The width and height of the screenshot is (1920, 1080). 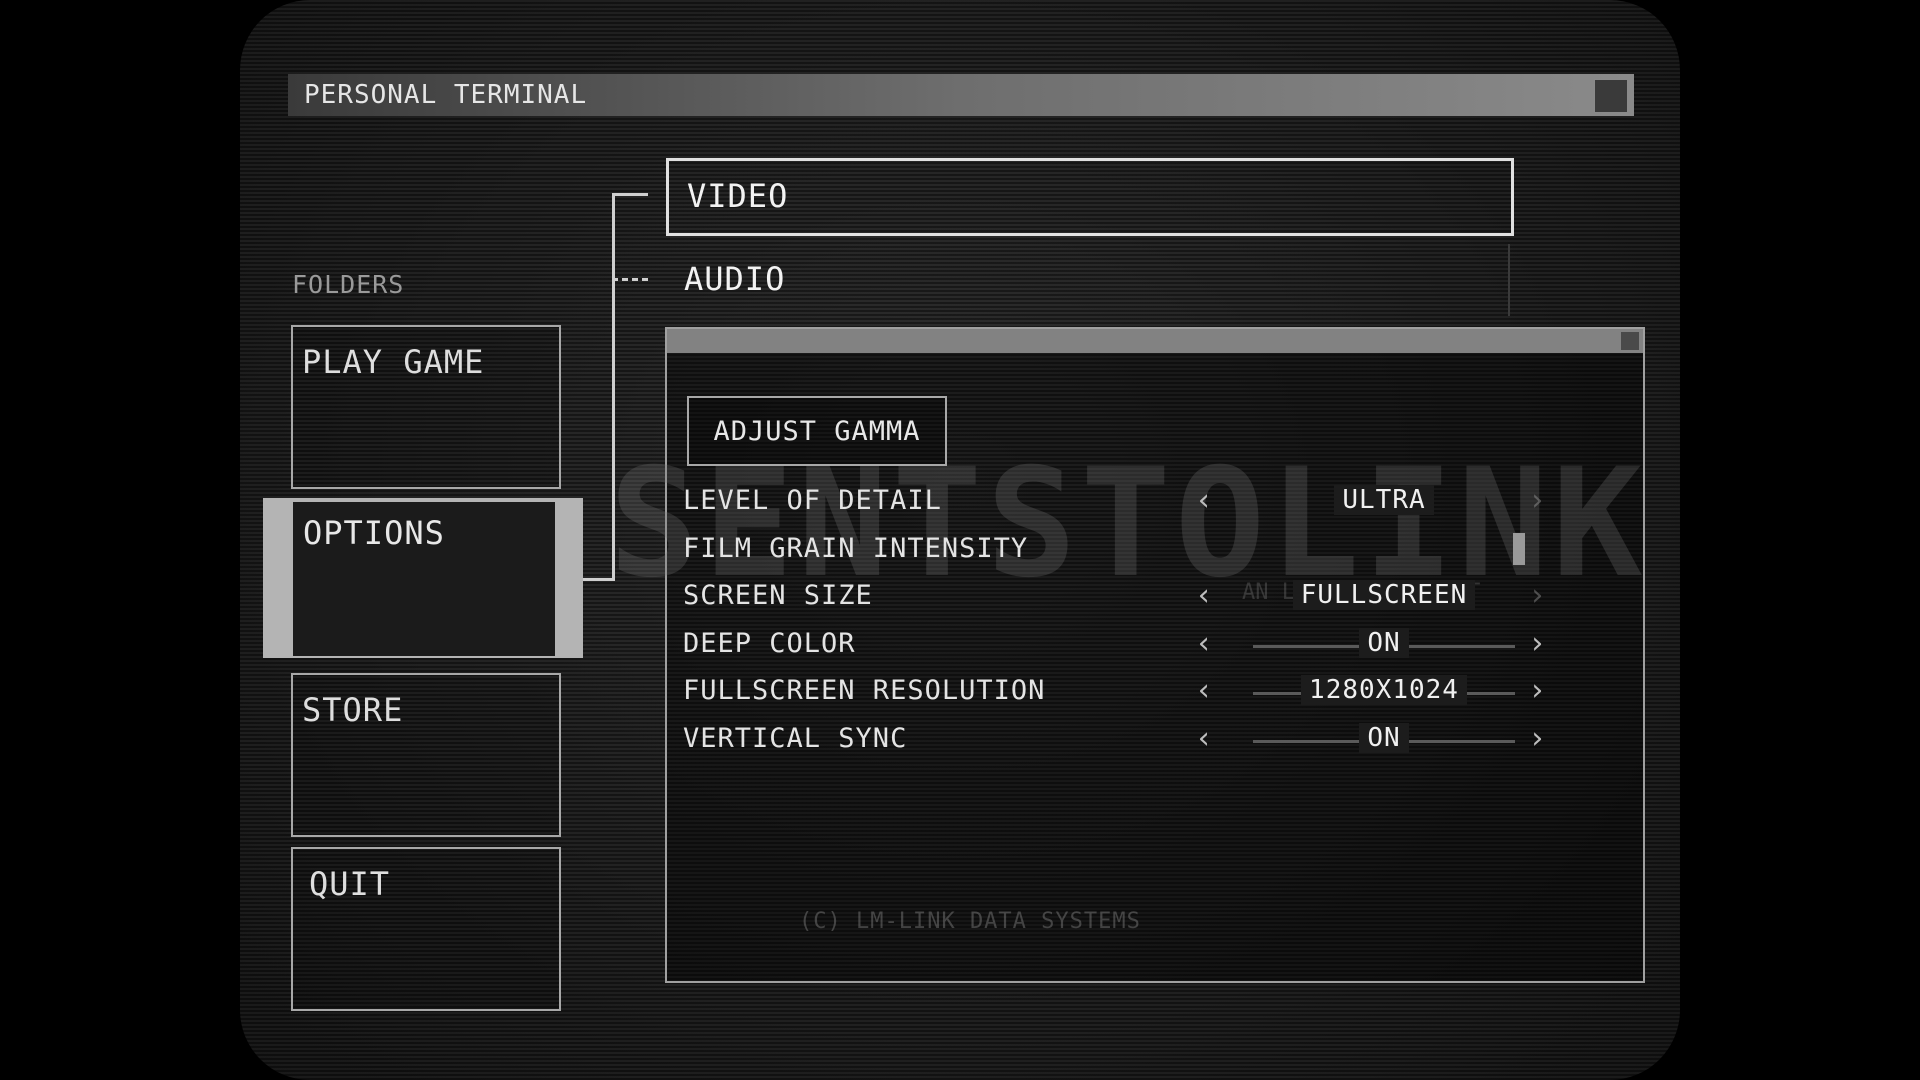 I want to click on folder-store: STORE, so click(x=426, y=755).